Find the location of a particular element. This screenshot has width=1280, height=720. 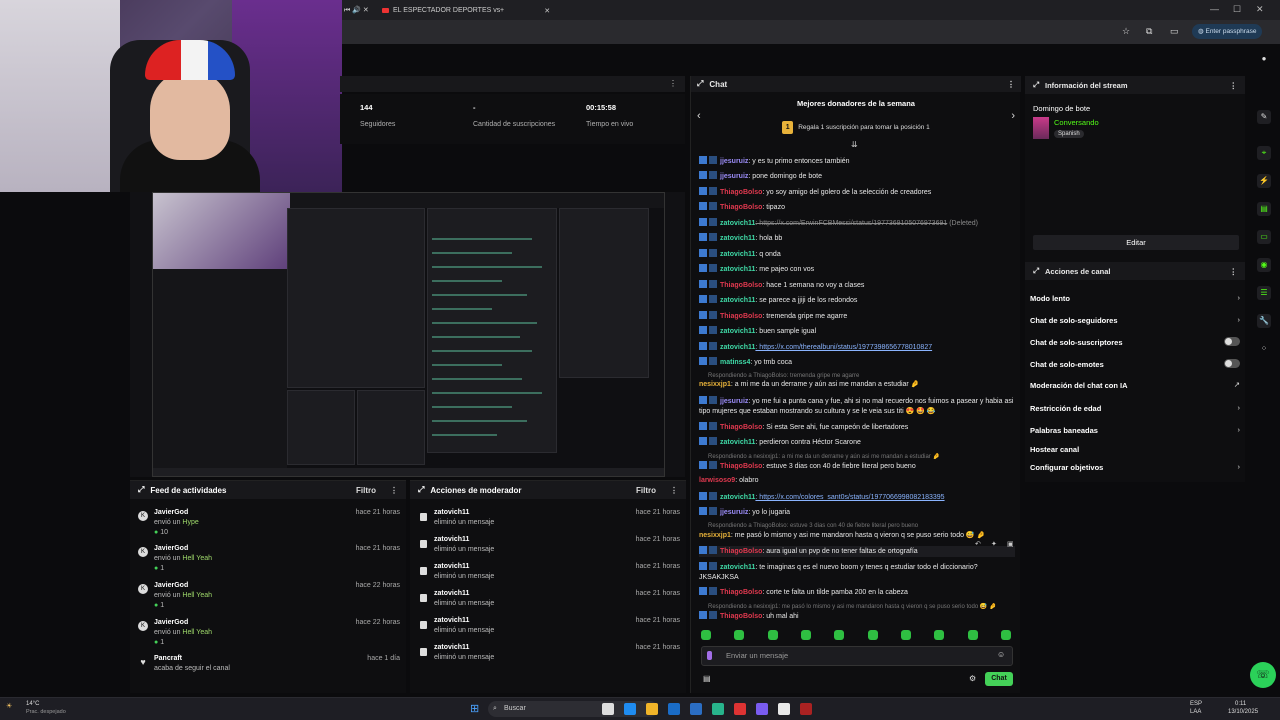

word-icon is located at coordinates (696, 709).